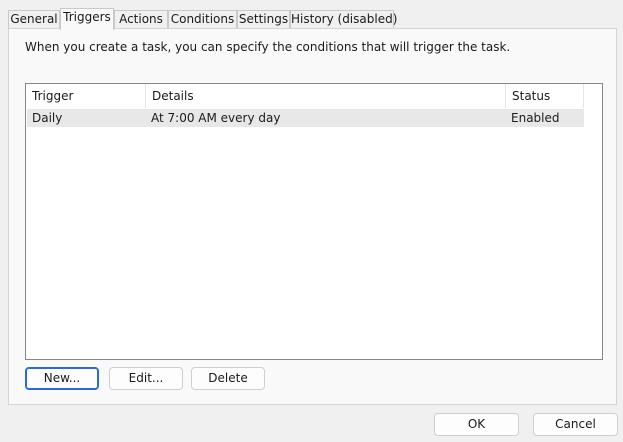 The height and width of the screenshot is (442, 623). Describe the element at coordinates (305, 118) in the screenshot. I see `table-row: Daily At 7:00 AM every day Enabled` at that location.